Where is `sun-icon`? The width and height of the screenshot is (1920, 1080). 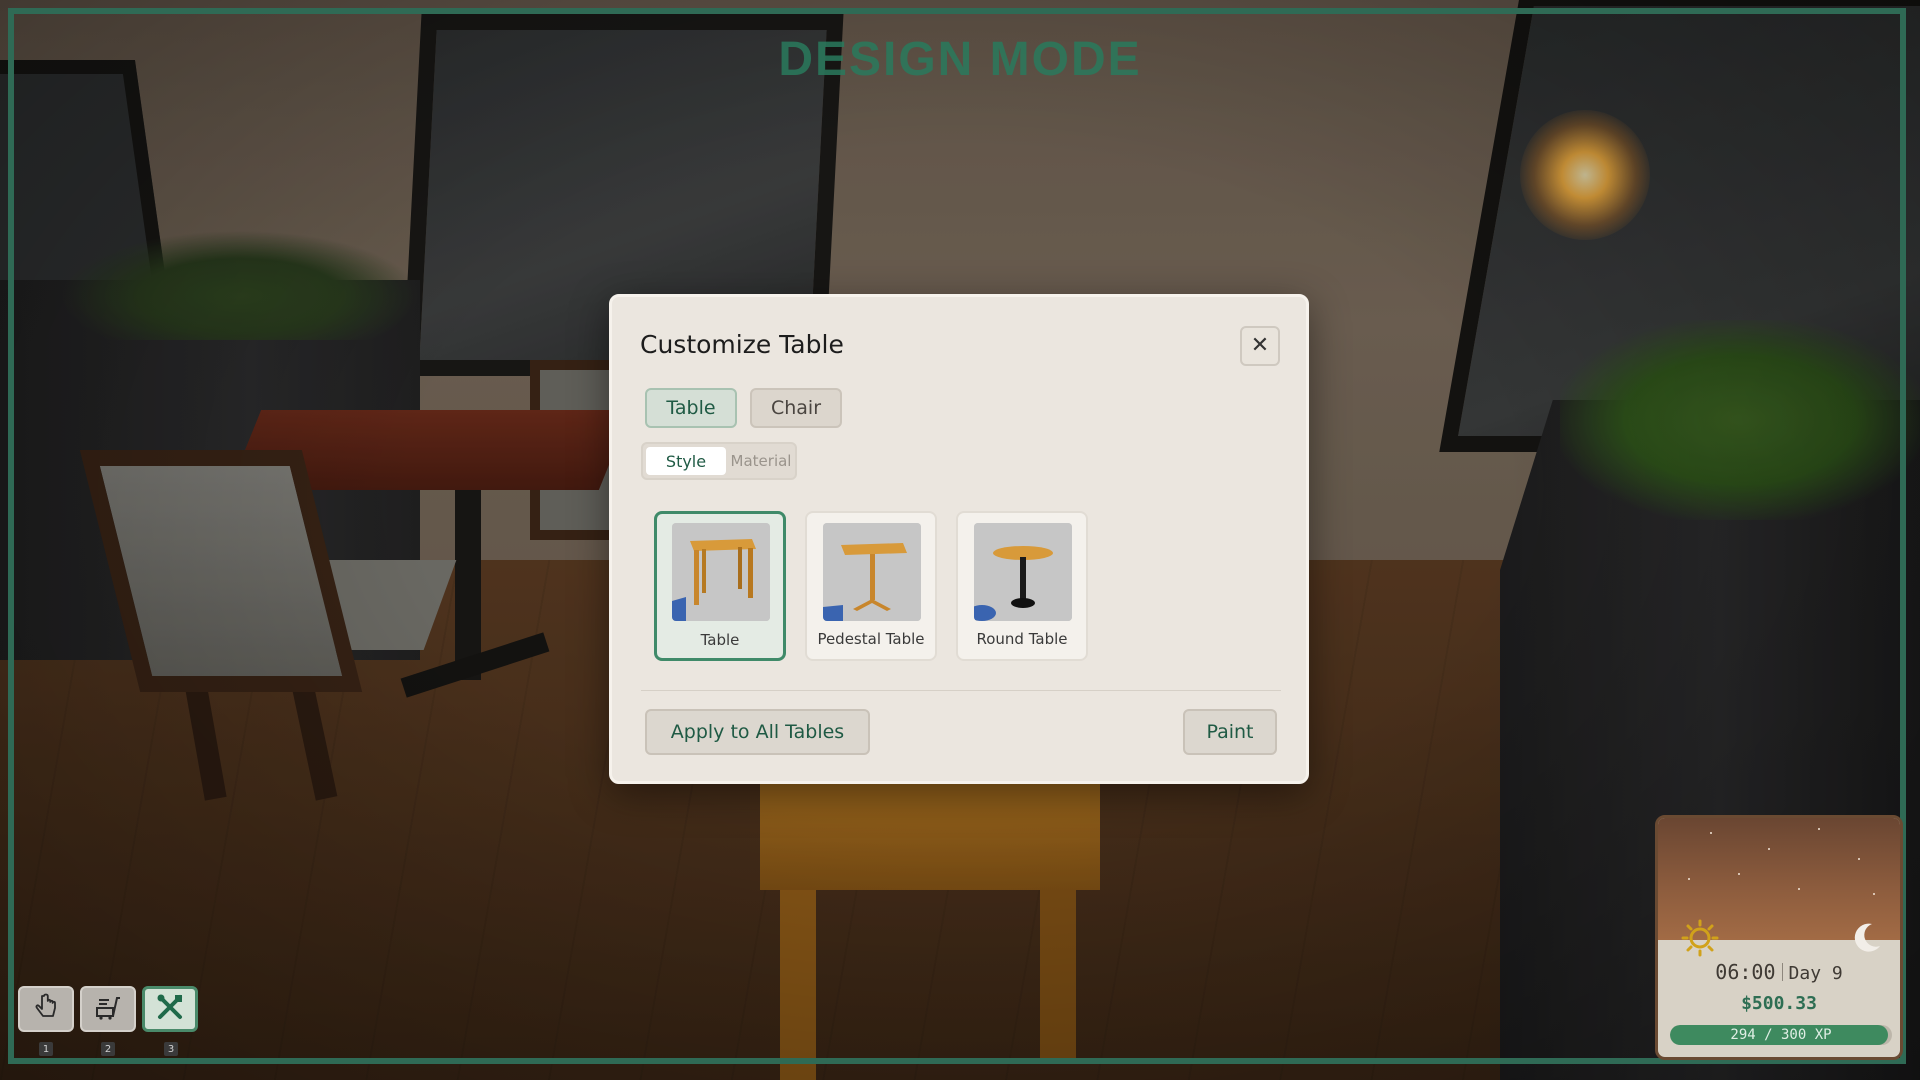
sun-icon is located at coordinates (1700, 938).